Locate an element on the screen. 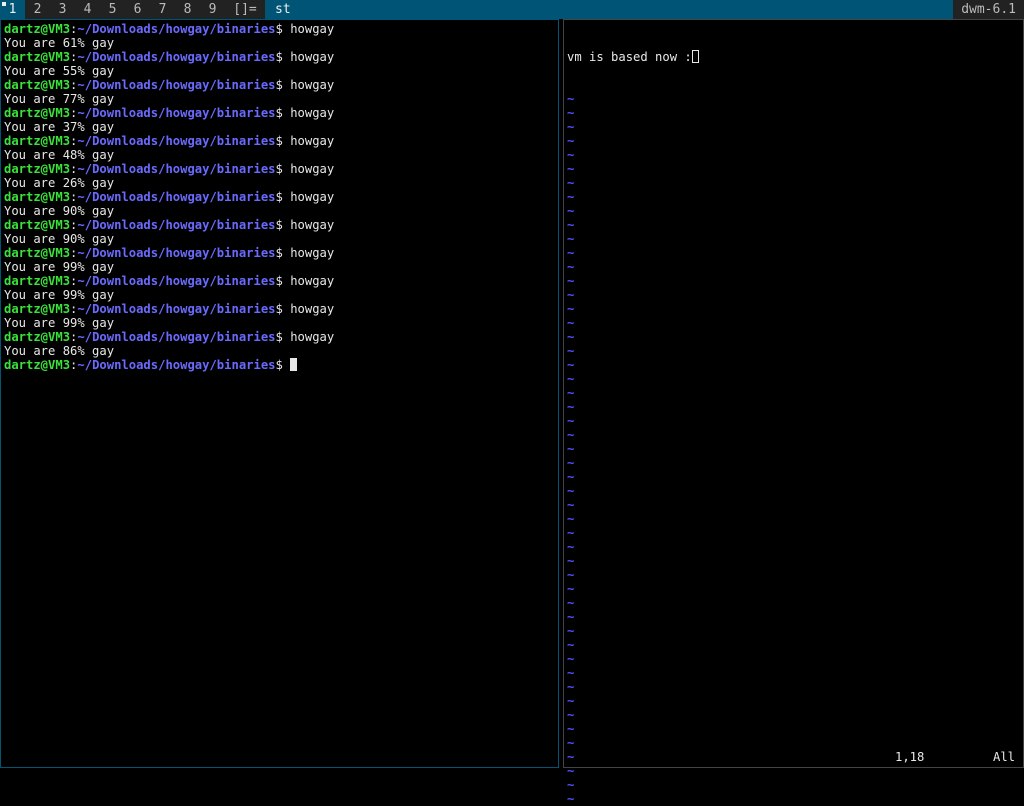  tag-2: 2 is located at coordinates (37, 9).